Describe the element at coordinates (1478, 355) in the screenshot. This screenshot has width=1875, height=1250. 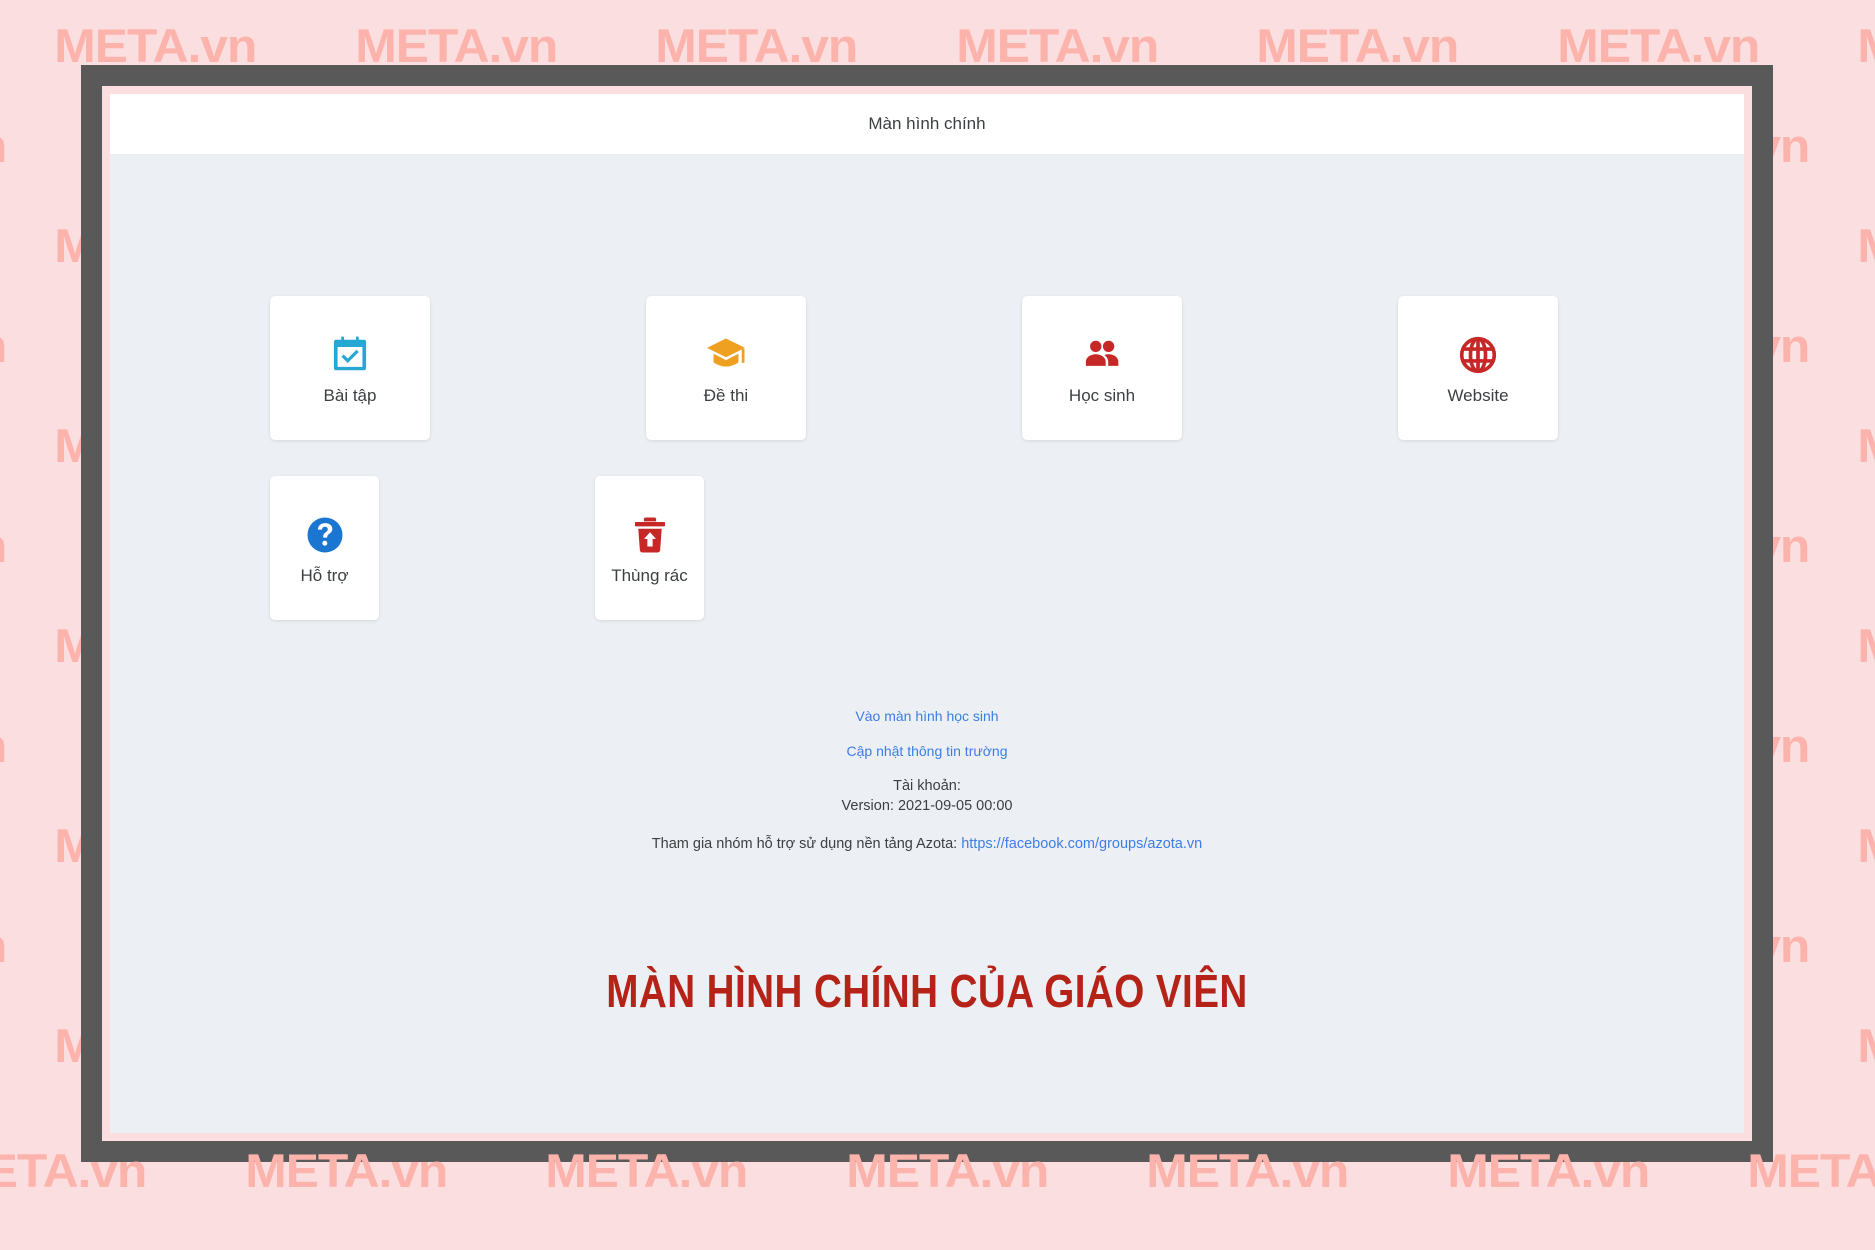
I see `globe-icon` at that location.